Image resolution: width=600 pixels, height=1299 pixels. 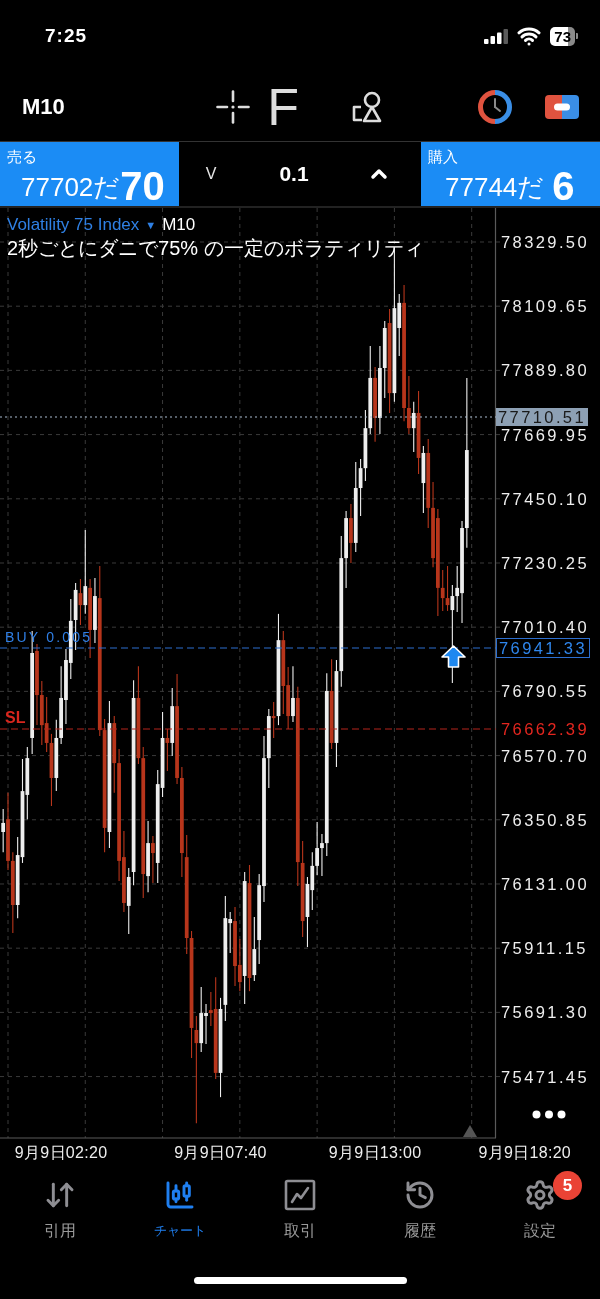 I want to click on symbol-description: 2秒ごとにダニで75% の一定のボラティリティ, so click(x=215, y=248).